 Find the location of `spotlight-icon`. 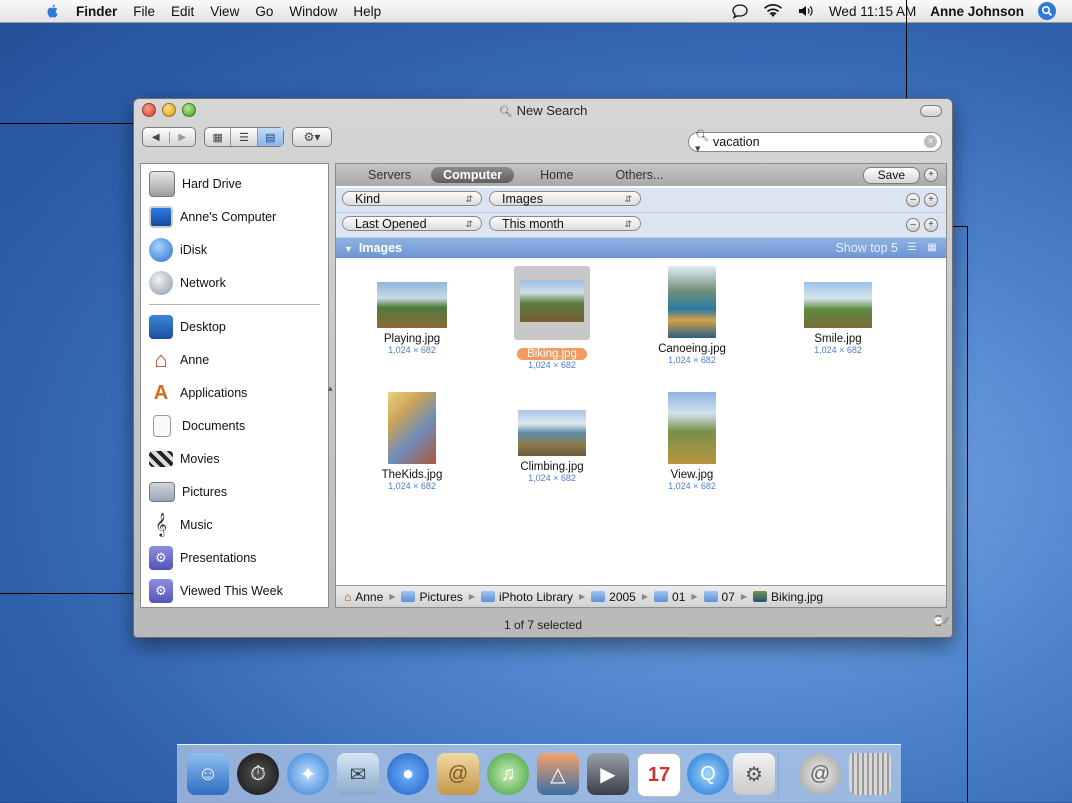

spotlight-icon is located at coordinates (1047, 11).